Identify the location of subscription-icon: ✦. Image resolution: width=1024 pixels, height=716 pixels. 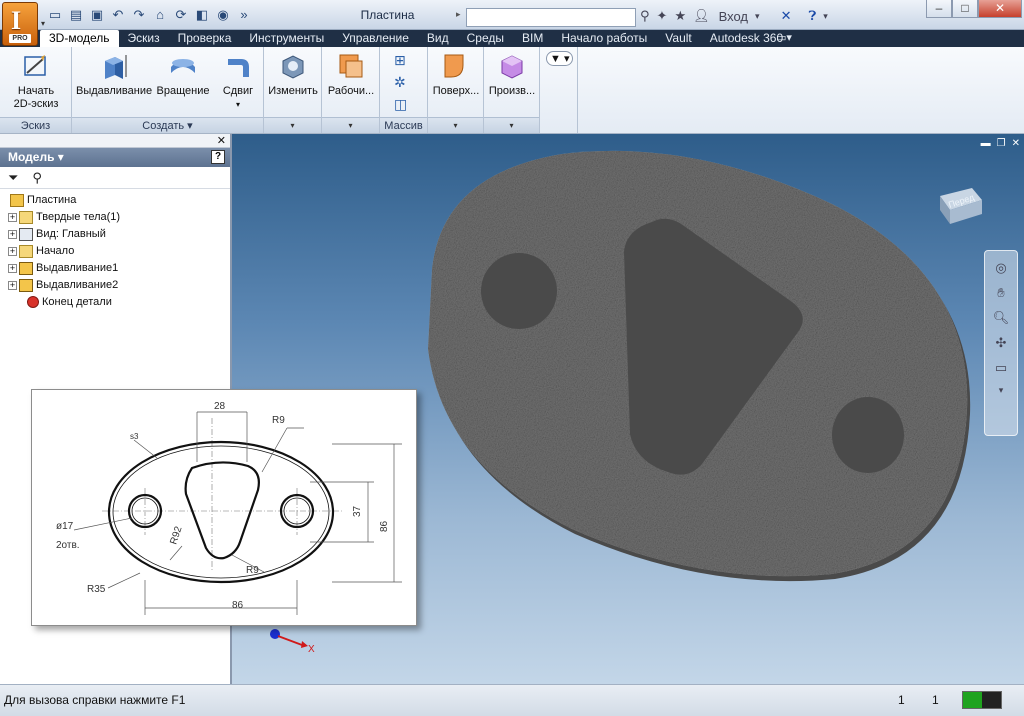
(662, 16).